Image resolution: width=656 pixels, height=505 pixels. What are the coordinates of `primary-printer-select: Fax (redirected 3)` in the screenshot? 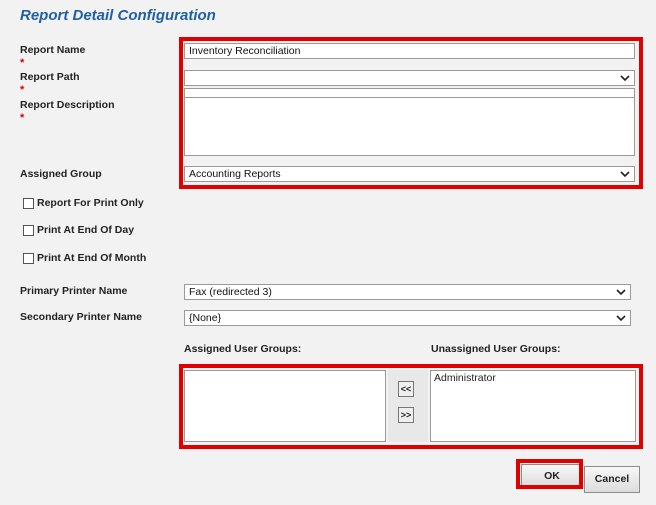 It's located at (407, 292).